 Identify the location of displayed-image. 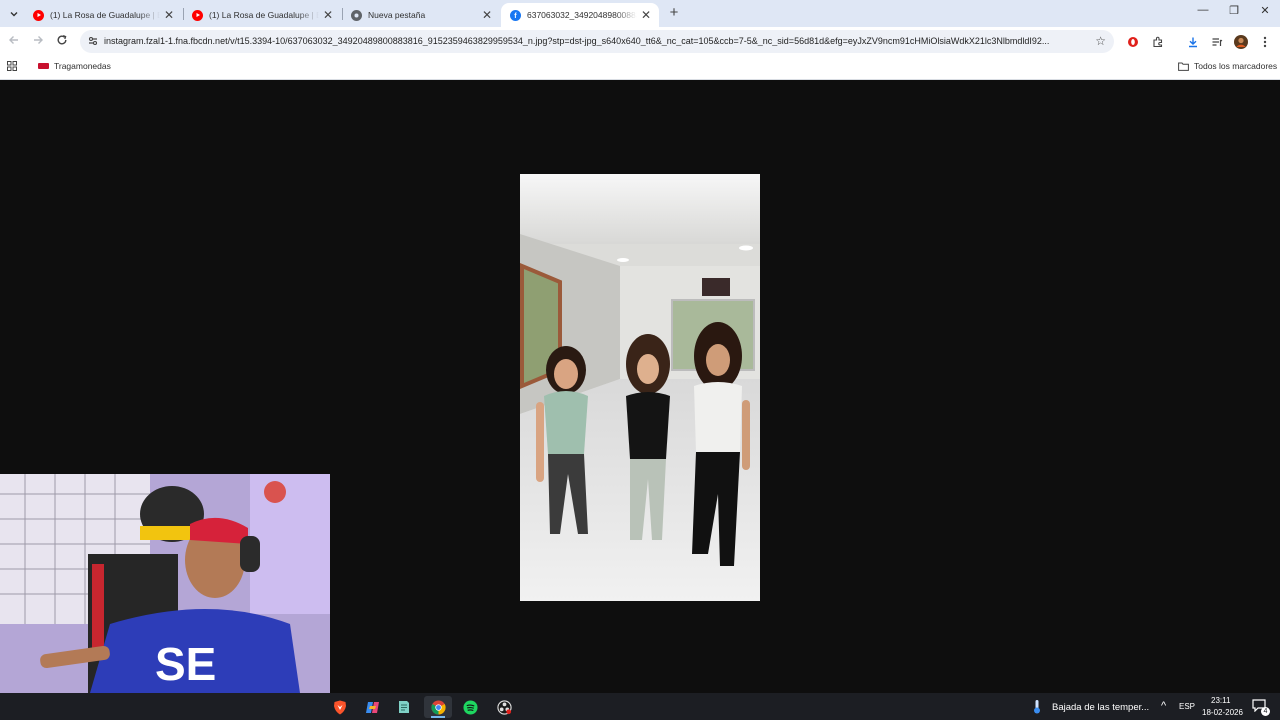
(640, 387).